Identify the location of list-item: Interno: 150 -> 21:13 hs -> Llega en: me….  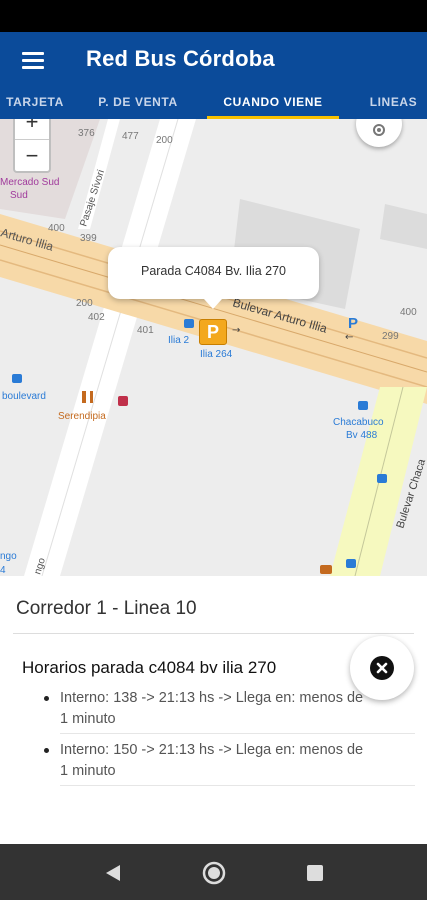
(229, 761).